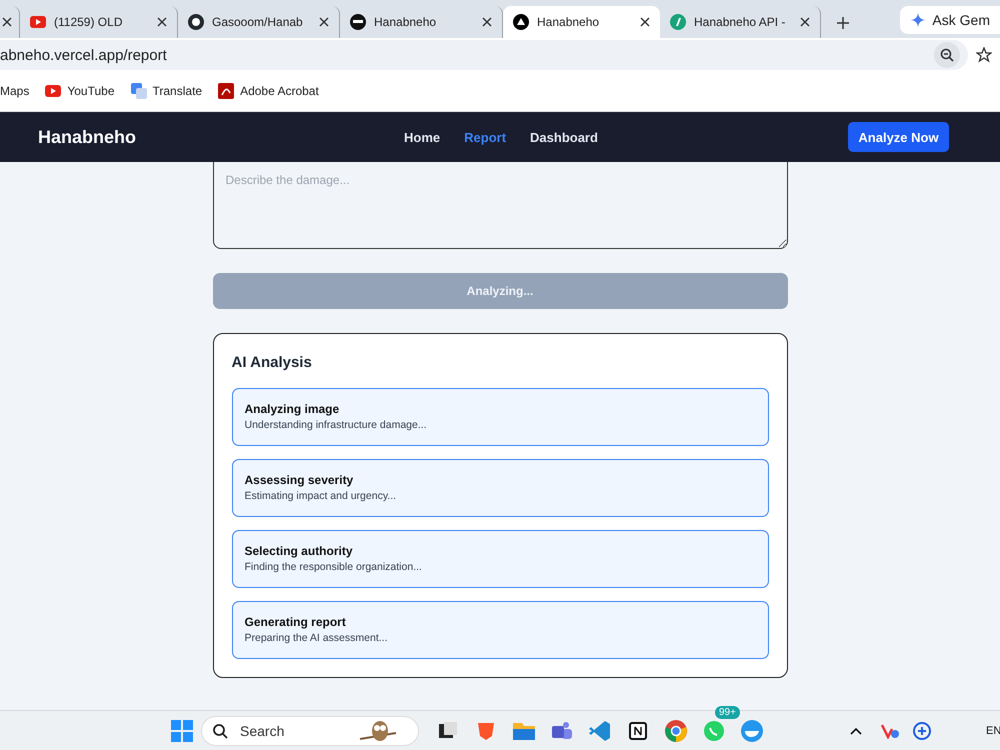  I want to click on bookmark-link: Adobe Acrobat, so click(268, 90).